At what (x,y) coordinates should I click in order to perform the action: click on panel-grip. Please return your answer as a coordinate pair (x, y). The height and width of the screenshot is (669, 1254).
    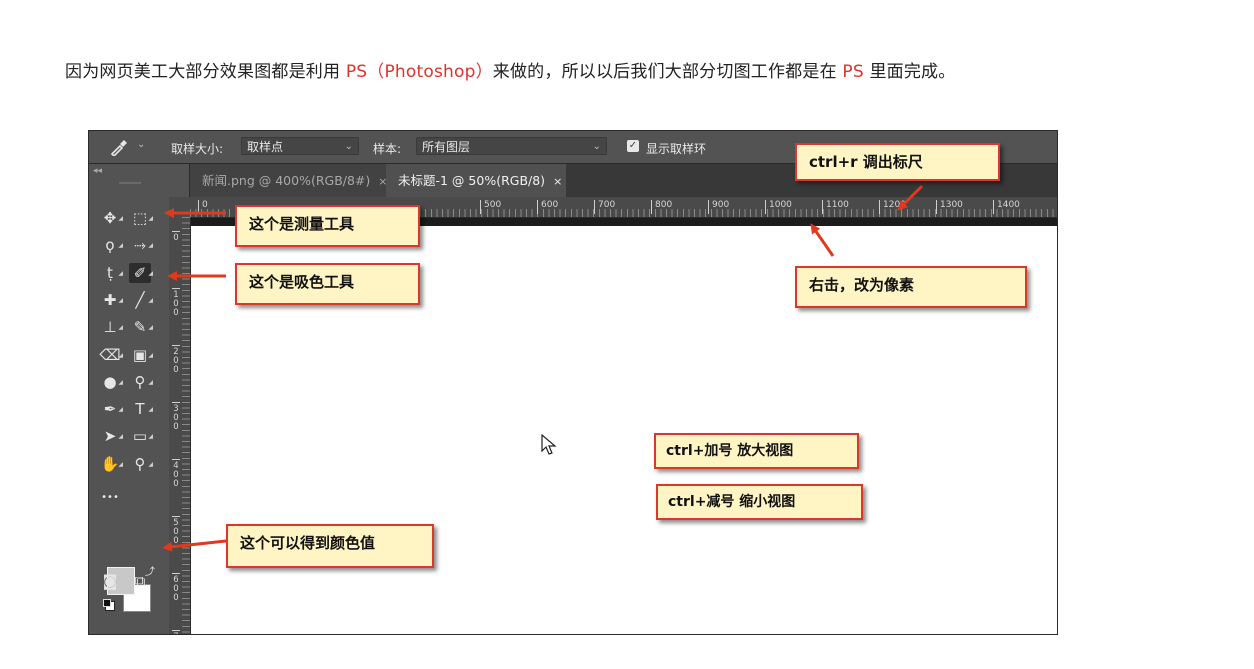
    Looking at the image, I should click on (130, 183).